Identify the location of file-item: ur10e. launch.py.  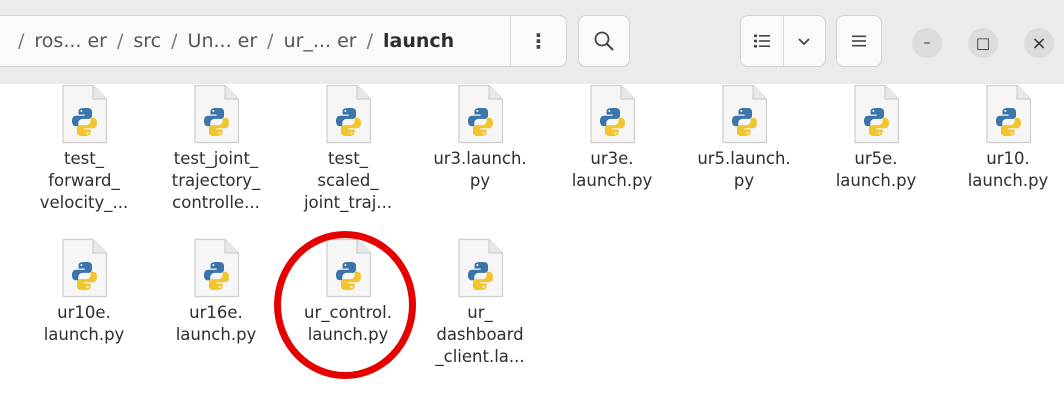
(84, 292).